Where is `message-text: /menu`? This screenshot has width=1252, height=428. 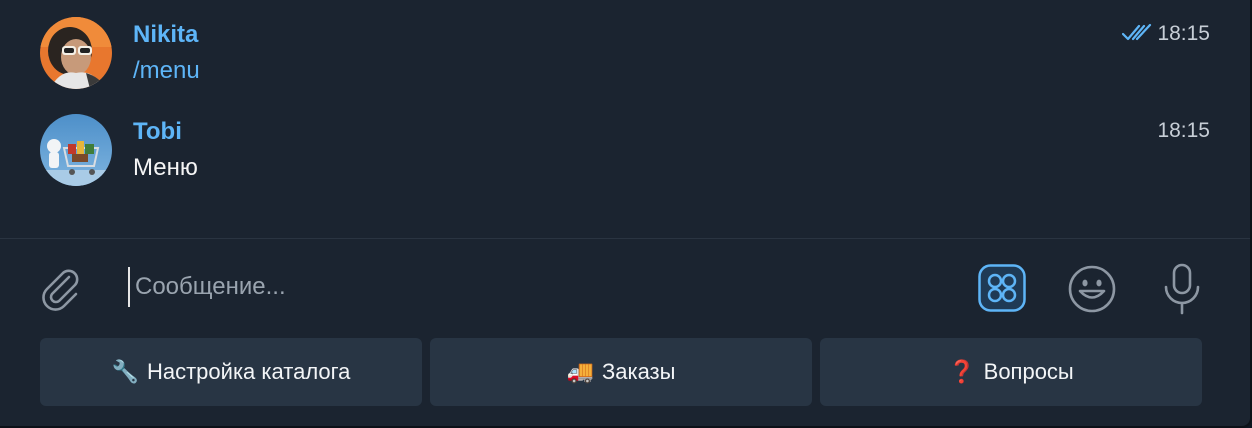
message-text: /menu is located at coordinates (166, 71).